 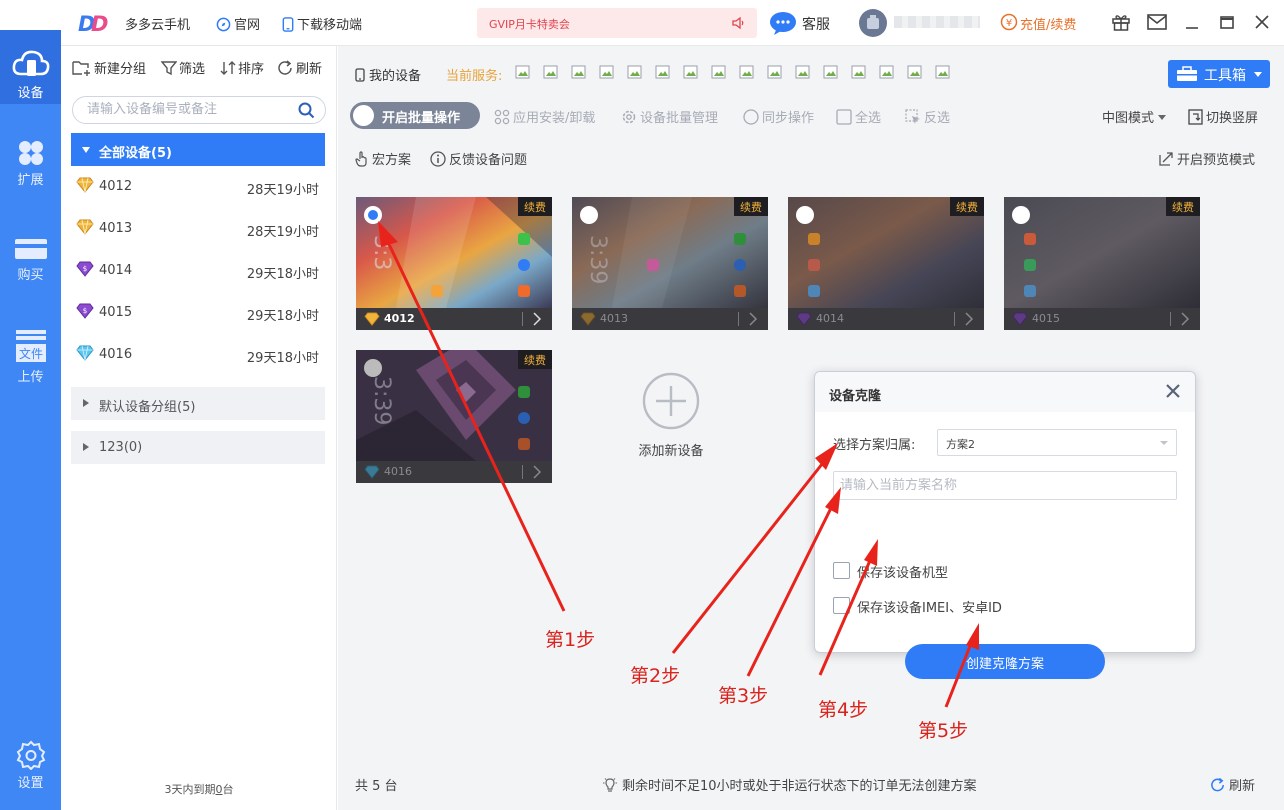 I want to click on sync-operation-button: 同步操作, so click(x=778, y=116).